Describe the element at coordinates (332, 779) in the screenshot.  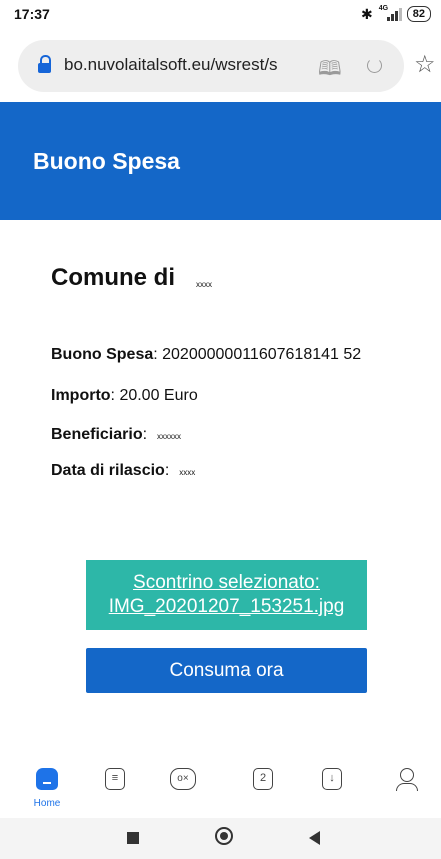
I see `download-folder-icon: ↓` at that location.